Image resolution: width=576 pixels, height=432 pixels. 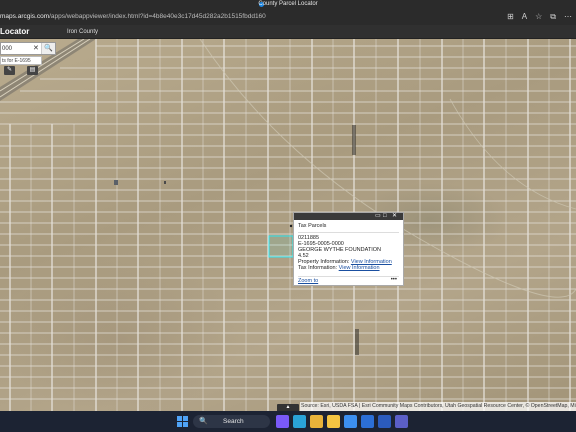 What do you see at coordinates (348, 276) in the screenshot?
I see `popup-divider-bottom` at bounding box center [348, 276].